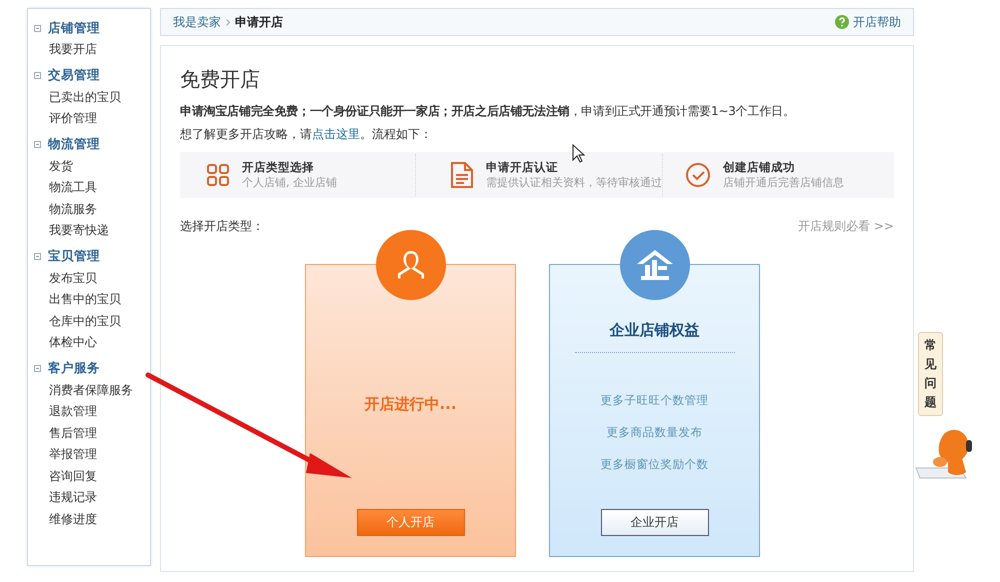 The image size is (1000, 582). I want to click on sidebar-item: 我要寄快递, so click(89, 231).